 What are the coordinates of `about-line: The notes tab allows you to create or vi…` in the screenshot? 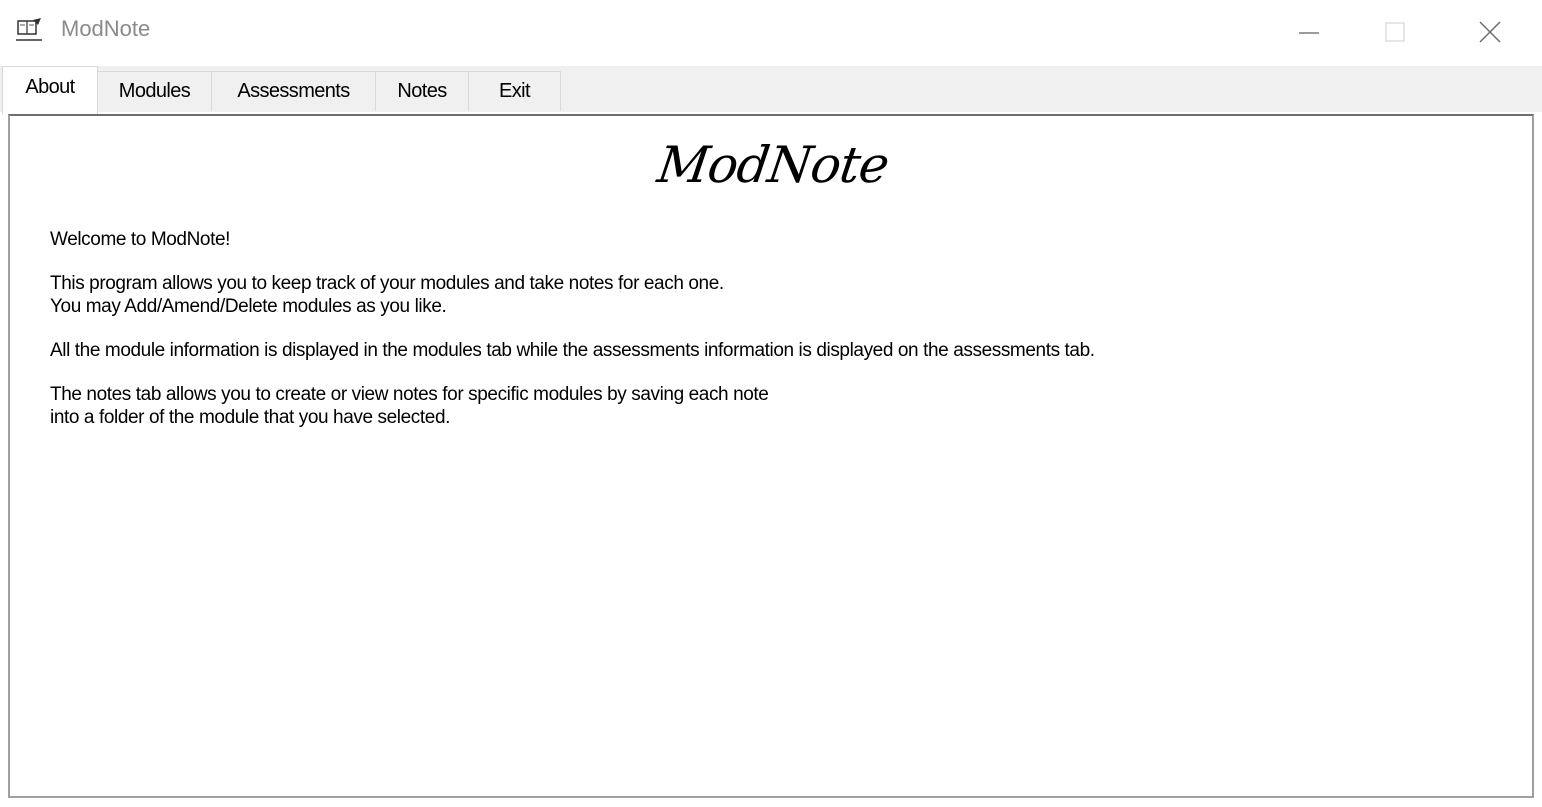 It's located at (409, 394).